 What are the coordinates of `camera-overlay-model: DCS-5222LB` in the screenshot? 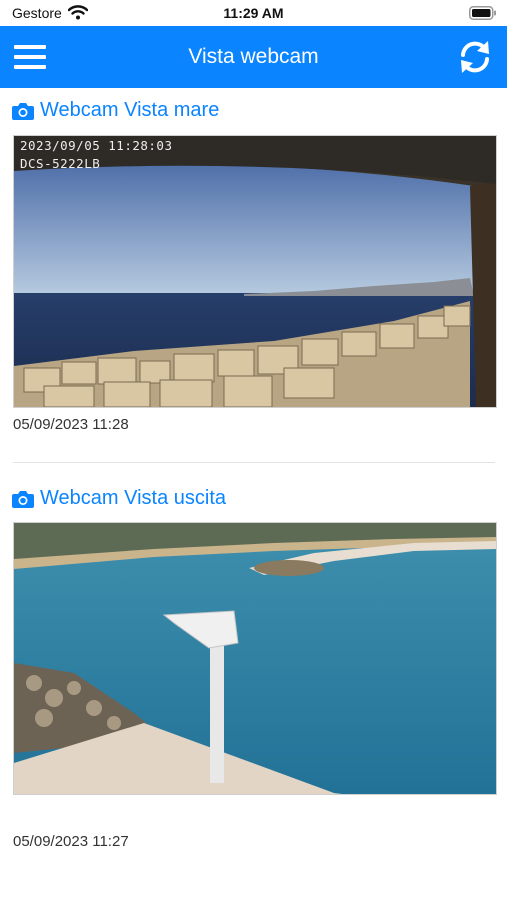 It's located at (60, 163).